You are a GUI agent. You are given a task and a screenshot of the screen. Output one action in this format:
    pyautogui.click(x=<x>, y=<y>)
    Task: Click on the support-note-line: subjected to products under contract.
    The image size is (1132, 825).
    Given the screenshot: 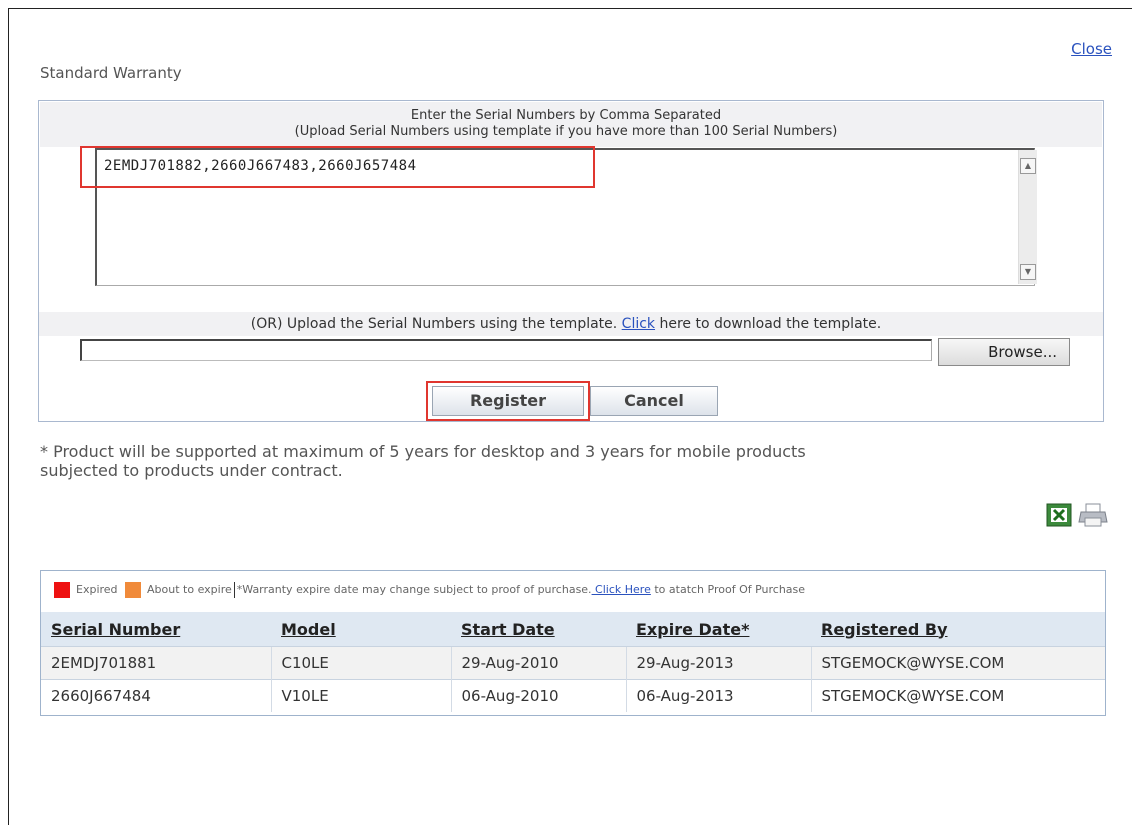 What is the action you would take?
    pyautogui.click(x=191, y=470)
    